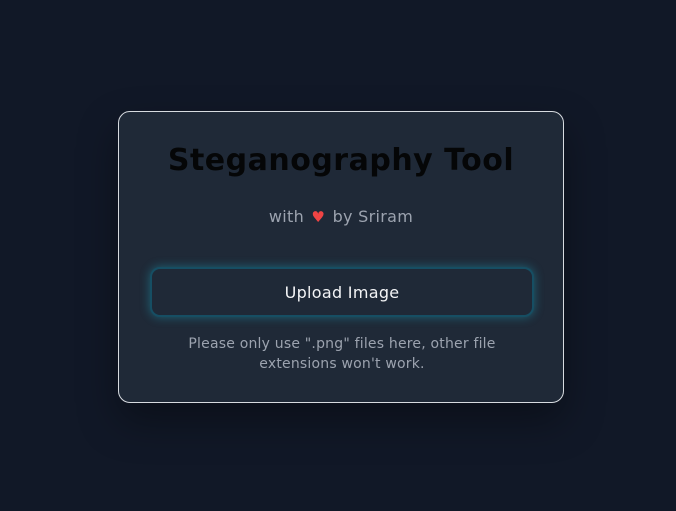 This screenshot has height=511, width=676. Describe the element at coordinates (318, 217) in the screenshot. I see `heart-icon: ♥` at that location.